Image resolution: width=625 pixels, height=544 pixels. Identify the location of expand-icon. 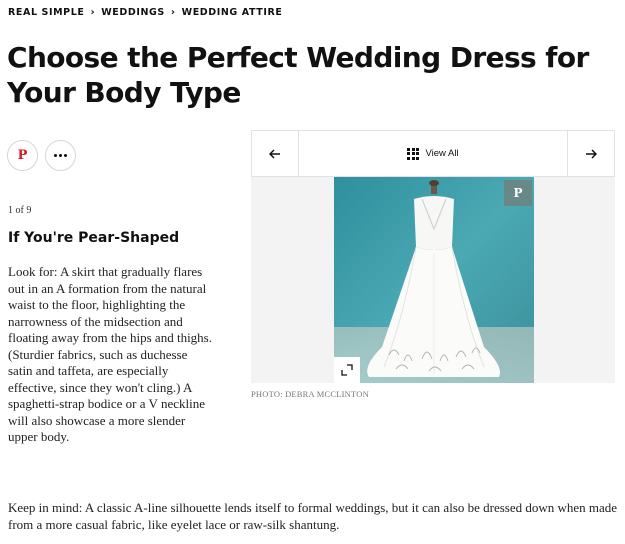
(347, 370).